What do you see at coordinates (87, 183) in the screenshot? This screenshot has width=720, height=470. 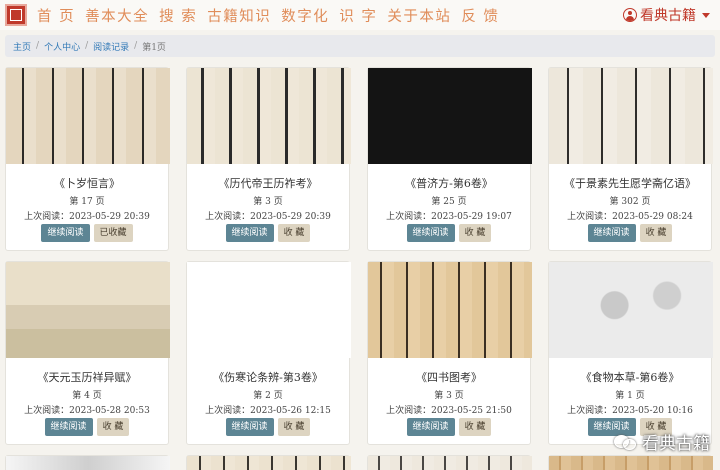 I see `book-title: 《卜岁恒言》` at bounding box center [87, 183].